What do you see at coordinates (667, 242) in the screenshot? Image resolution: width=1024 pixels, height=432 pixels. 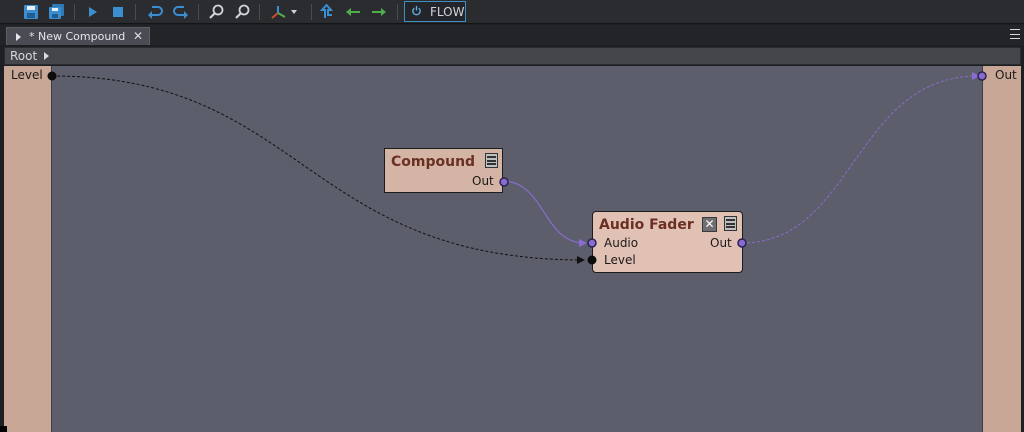 I see `audio-fader-node: Audio Fader ✕ Audio Level Out` at bounding box center [667, 242].